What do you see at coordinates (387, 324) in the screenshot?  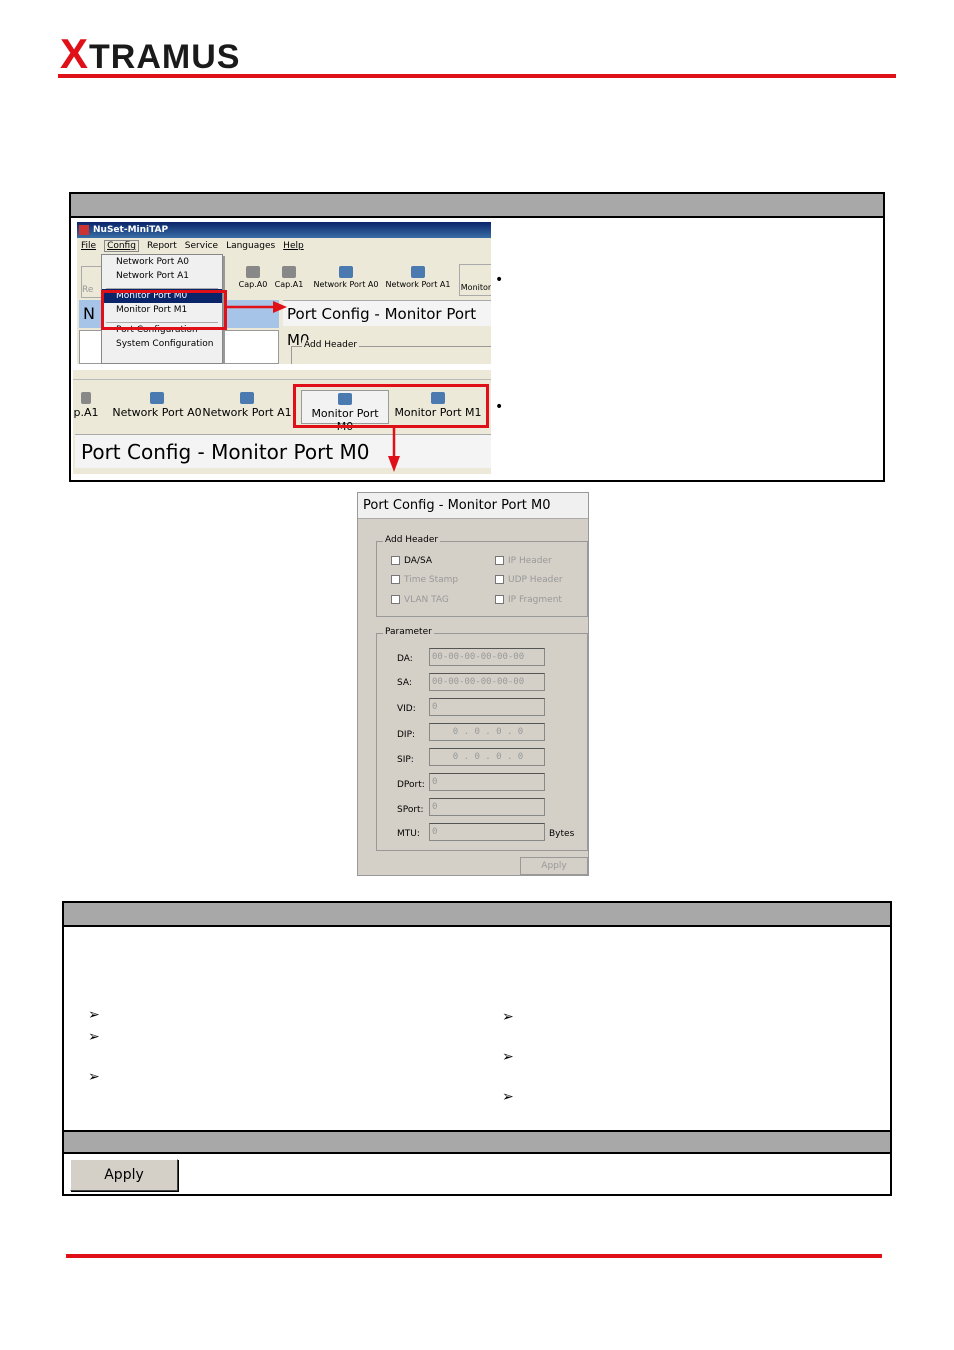 I see `port-config-title-small: Port Config - Monitor Port M0` at bounding box center [387, 324].